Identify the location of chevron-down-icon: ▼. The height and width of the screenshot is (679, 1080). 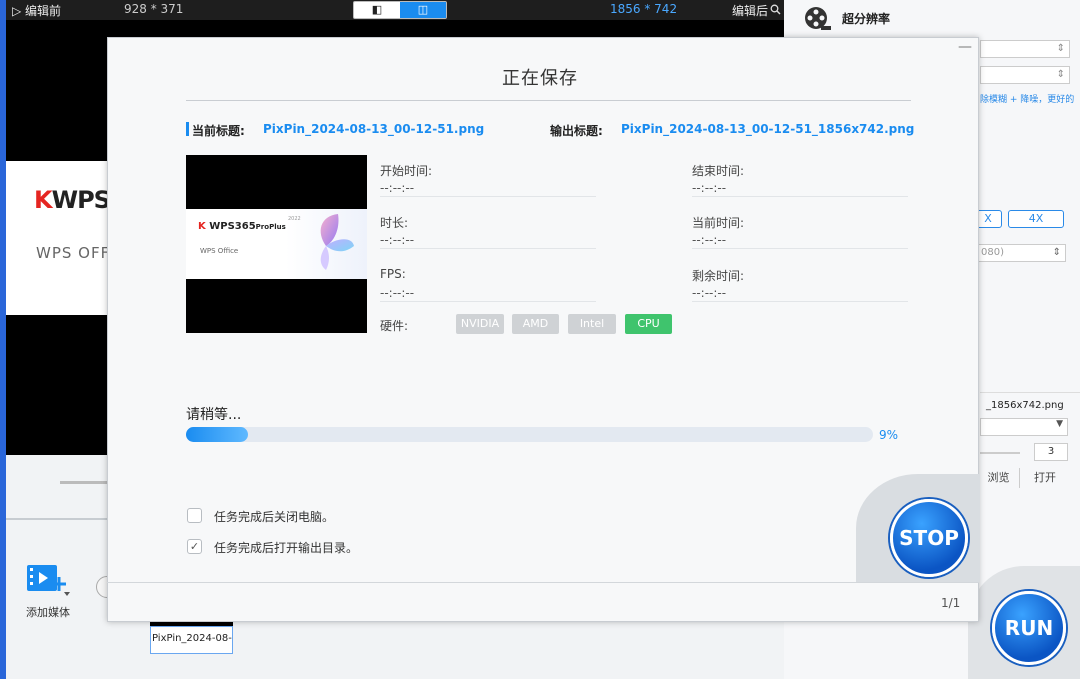
(1059, 424).